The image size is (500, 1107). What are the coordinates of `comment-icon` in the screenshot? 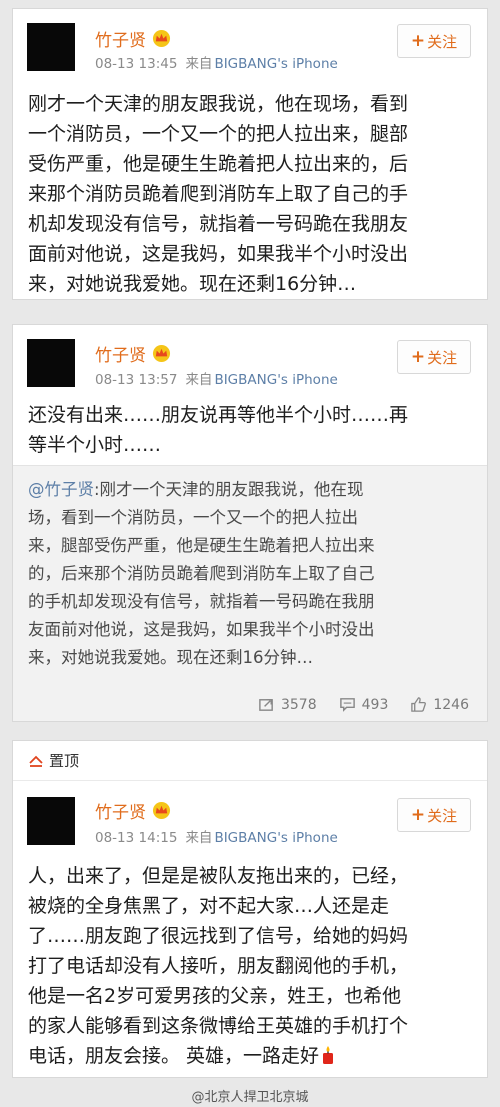 It's located at (347, 705).